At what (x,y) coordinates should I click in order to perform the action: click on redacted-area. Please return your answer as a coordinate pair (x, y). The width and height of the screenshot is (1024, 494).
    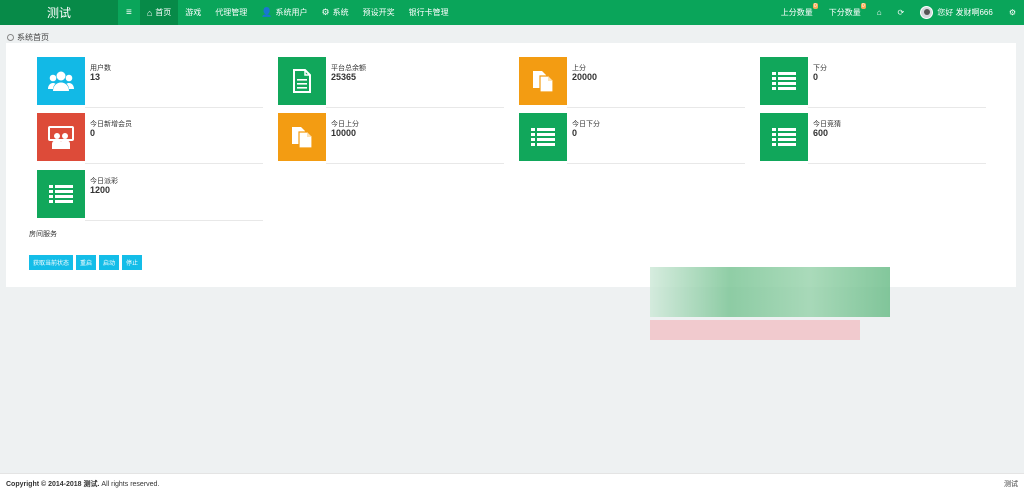
    Looking at the image, I should click on (760, 302).